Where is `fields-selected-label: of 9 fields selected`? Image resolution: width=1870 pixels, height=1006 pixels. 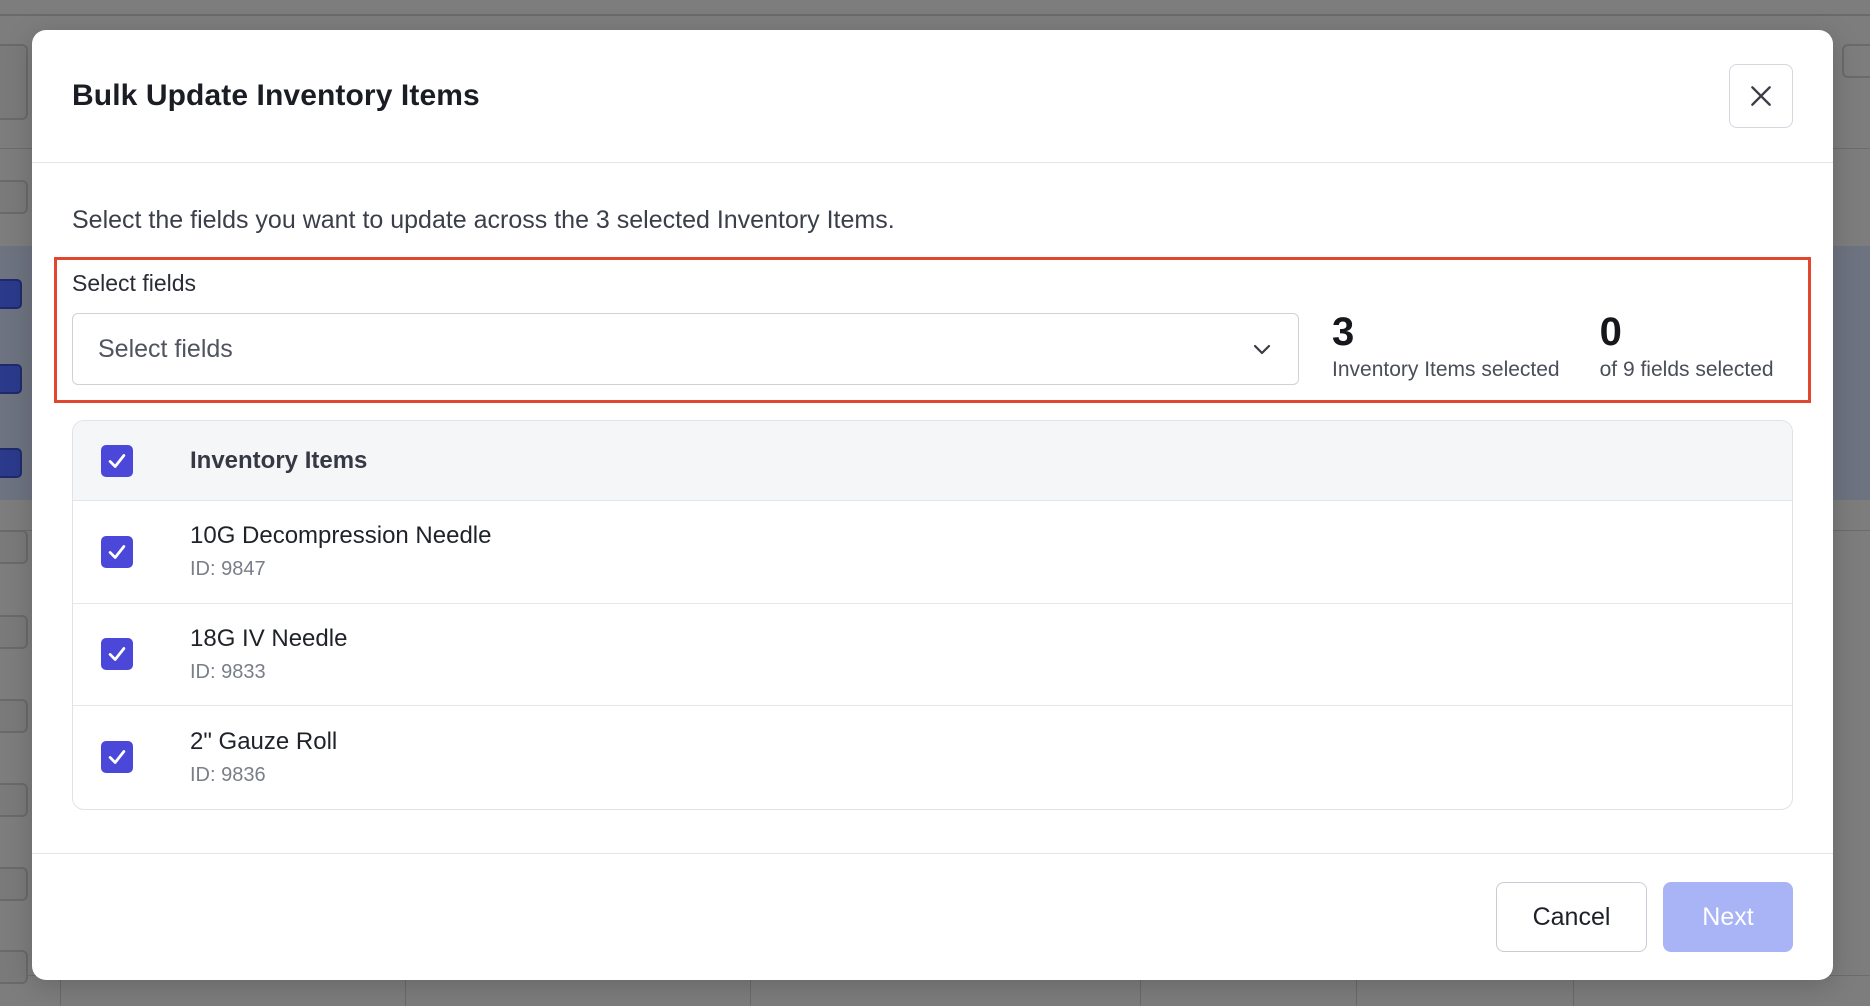
fields-selected-label: of 9 fields selected is located at coordinates (1686, 369).